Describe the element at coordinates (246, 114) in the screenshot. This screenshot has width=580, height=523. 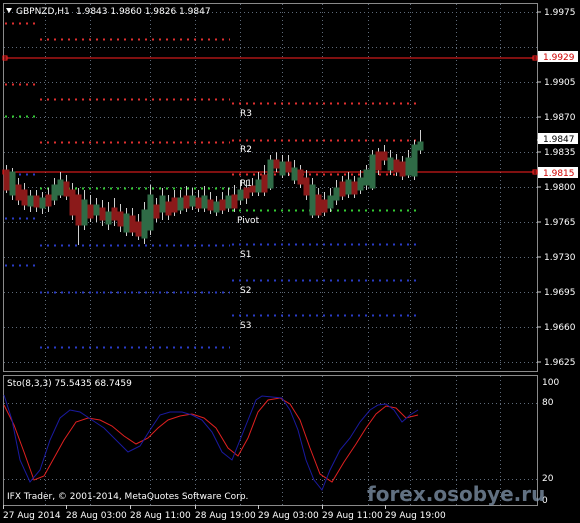
I see `r3-label: R3` at that location.